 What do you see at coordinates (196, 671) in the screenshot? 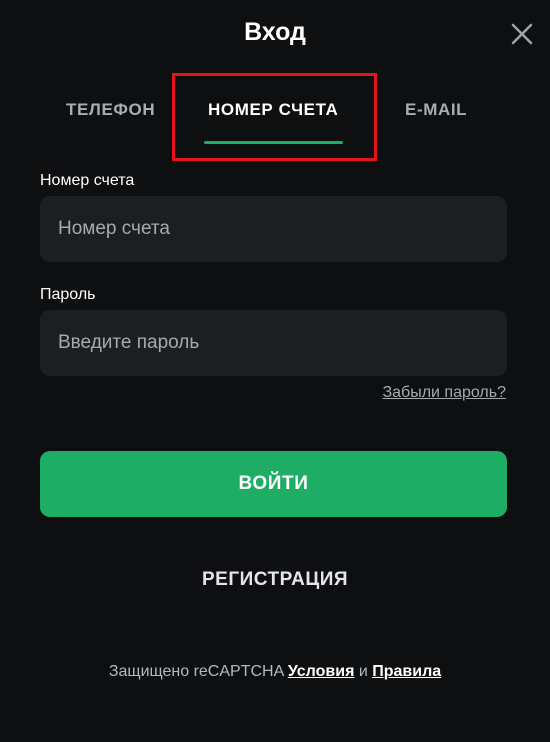
I see `recaptcha-text: Защищено reCAPTCHA` at bounding box center [196, 671].